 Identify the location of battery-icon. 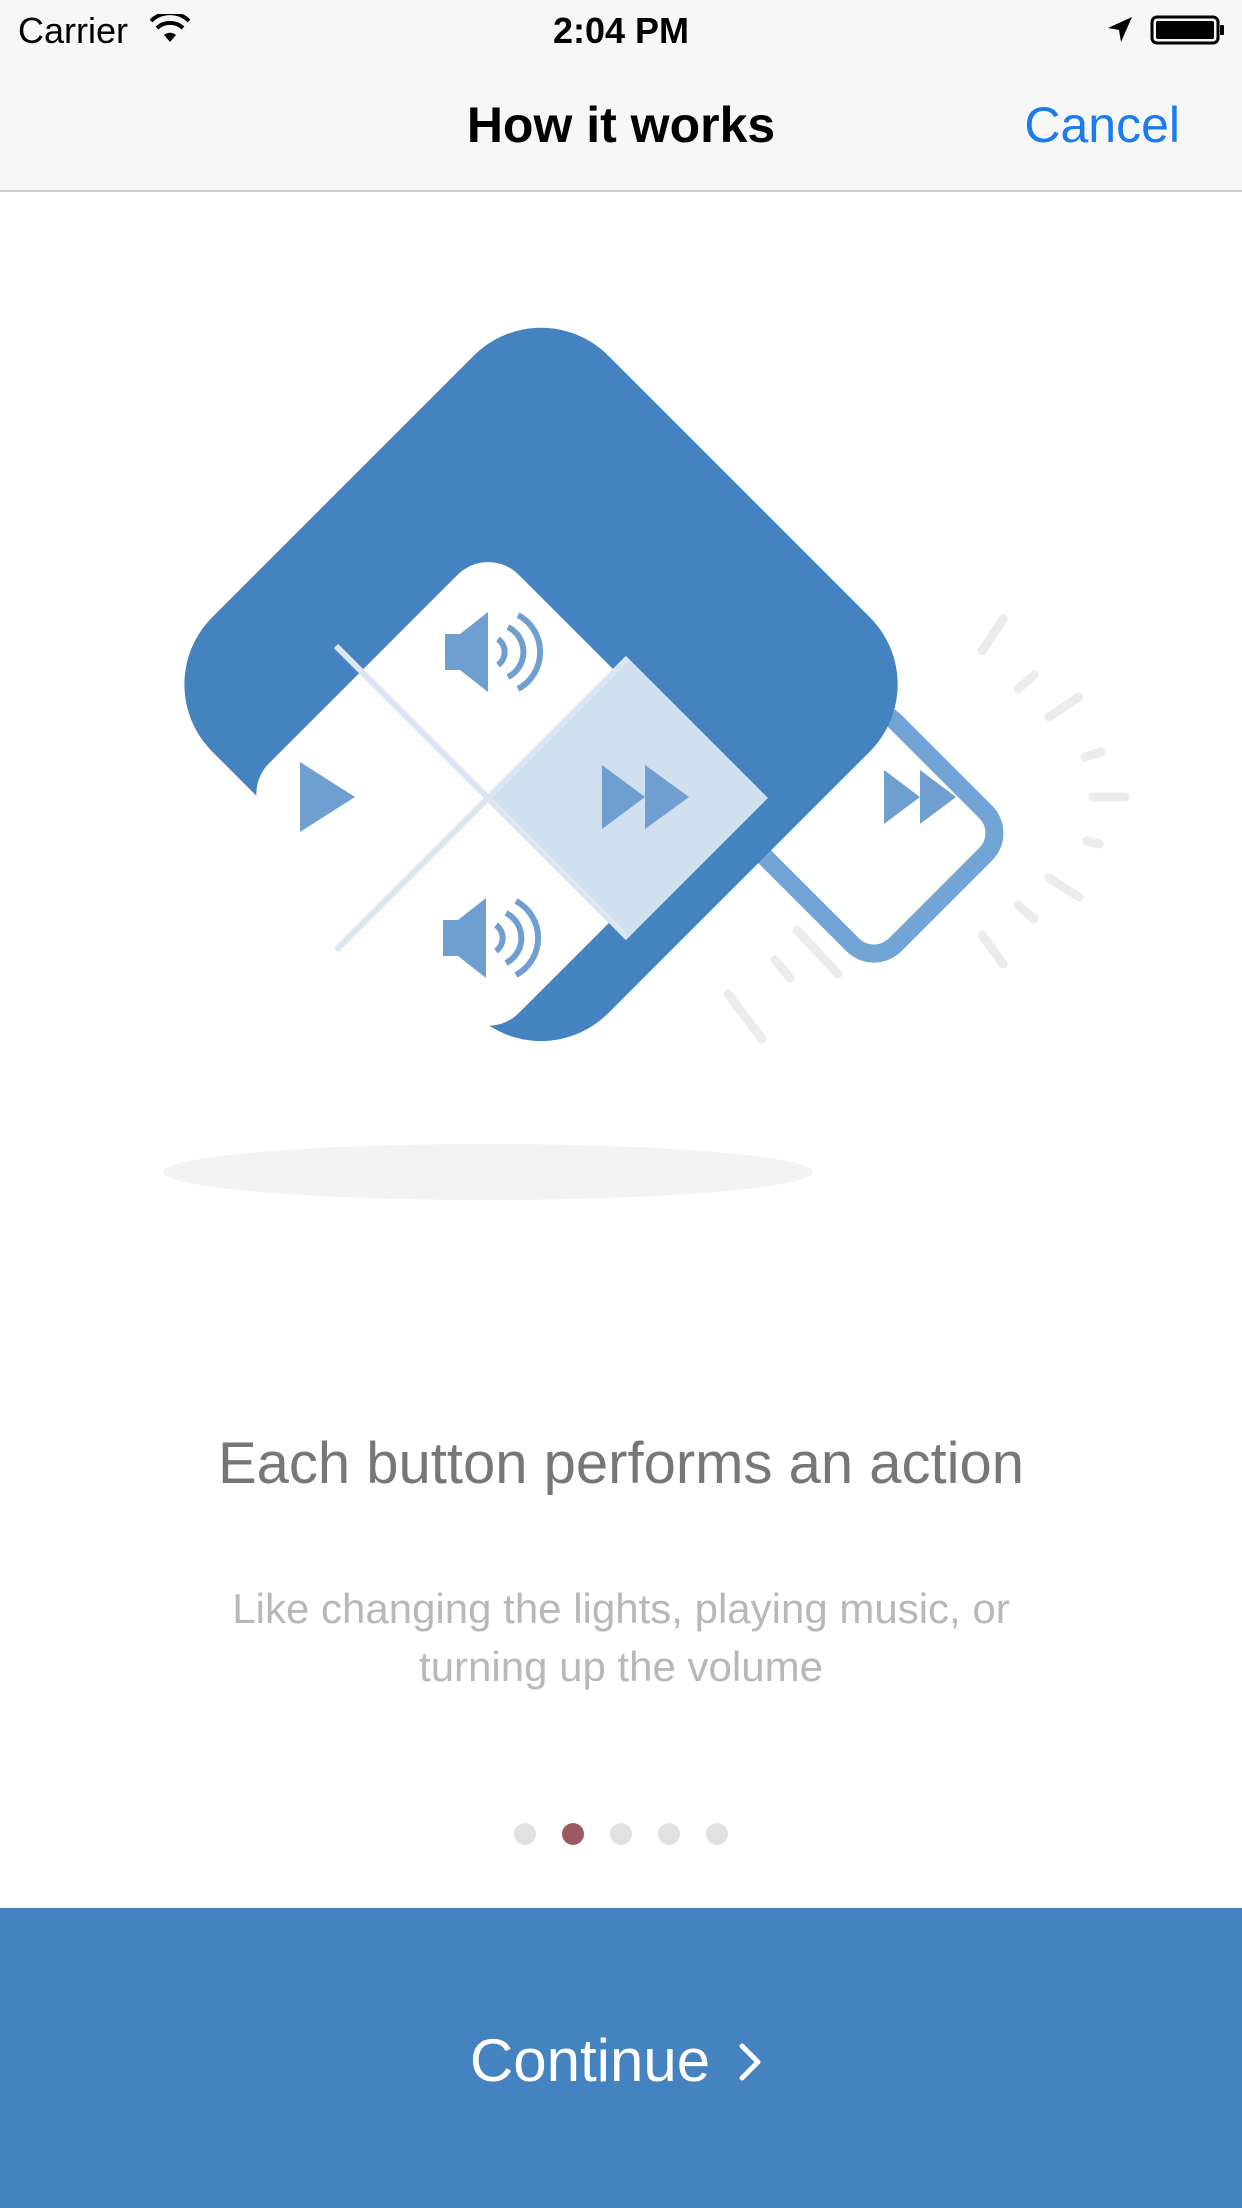
(1187, 30).